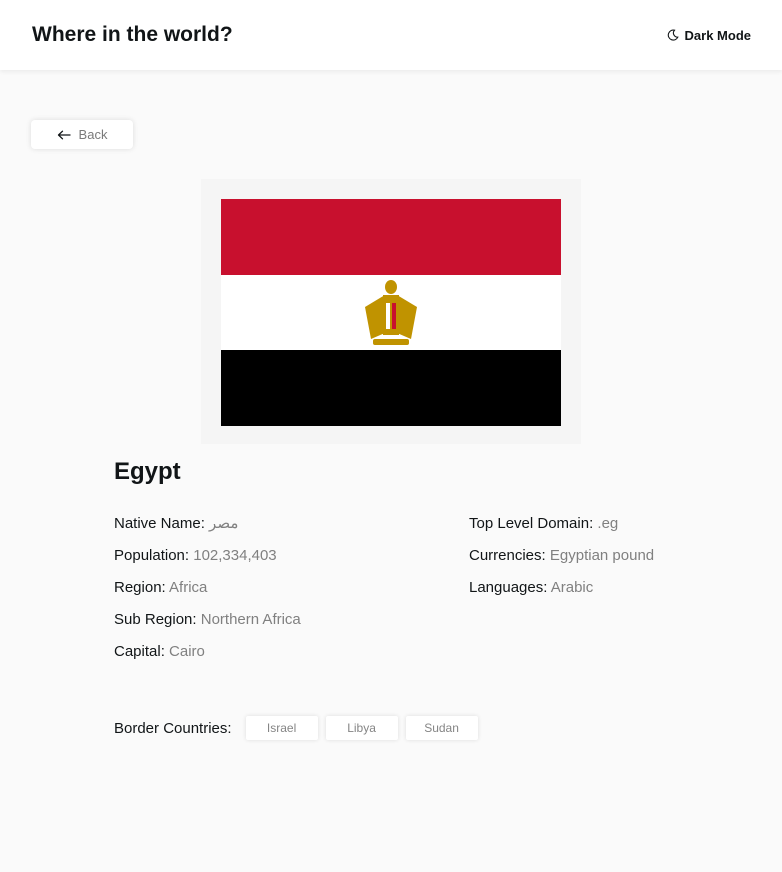 The image size is (782, 872). Describe the element at coordinates (93, 134) in the screenshot. I see `back-button-label: Back` at that location.